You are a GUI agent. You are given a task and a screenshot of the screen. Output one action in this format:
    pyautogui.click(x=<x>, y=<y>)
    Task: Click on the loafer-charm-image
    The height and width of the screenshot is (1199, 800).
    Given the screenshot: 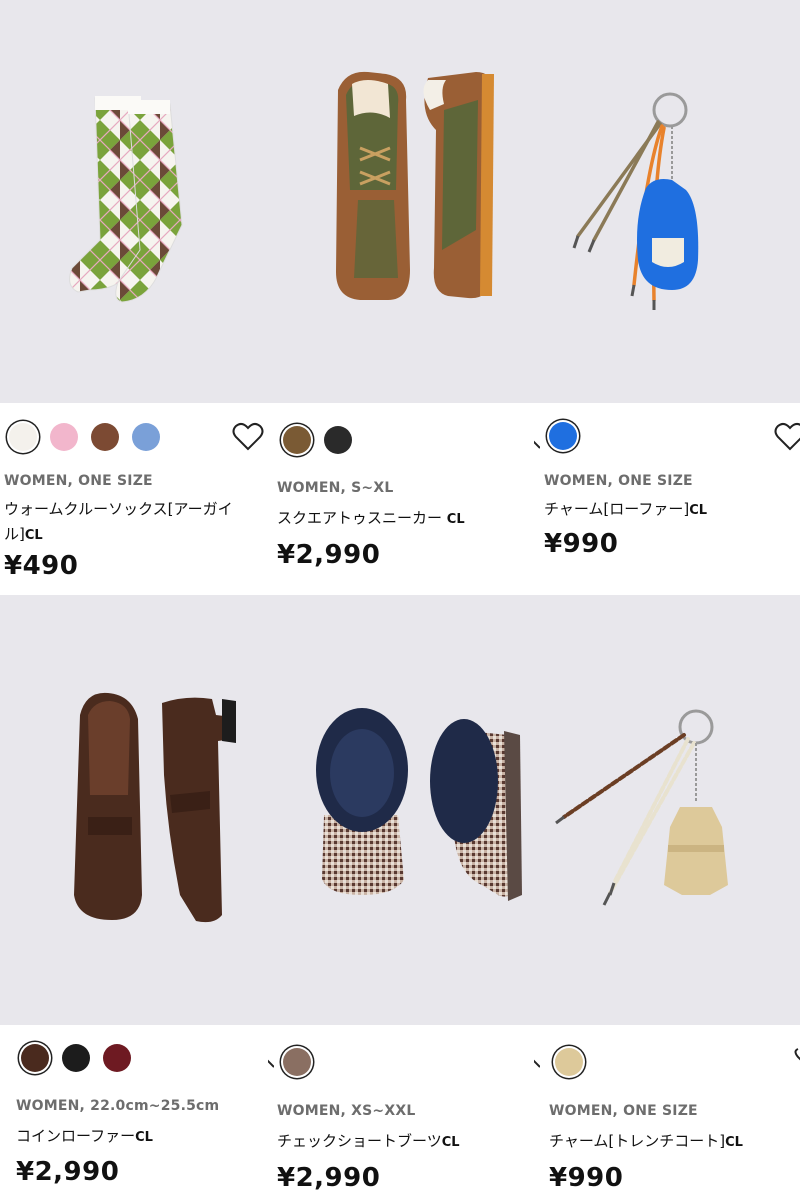 What is the action you would take?
    pyautogui.click(x=635, y=201)
    